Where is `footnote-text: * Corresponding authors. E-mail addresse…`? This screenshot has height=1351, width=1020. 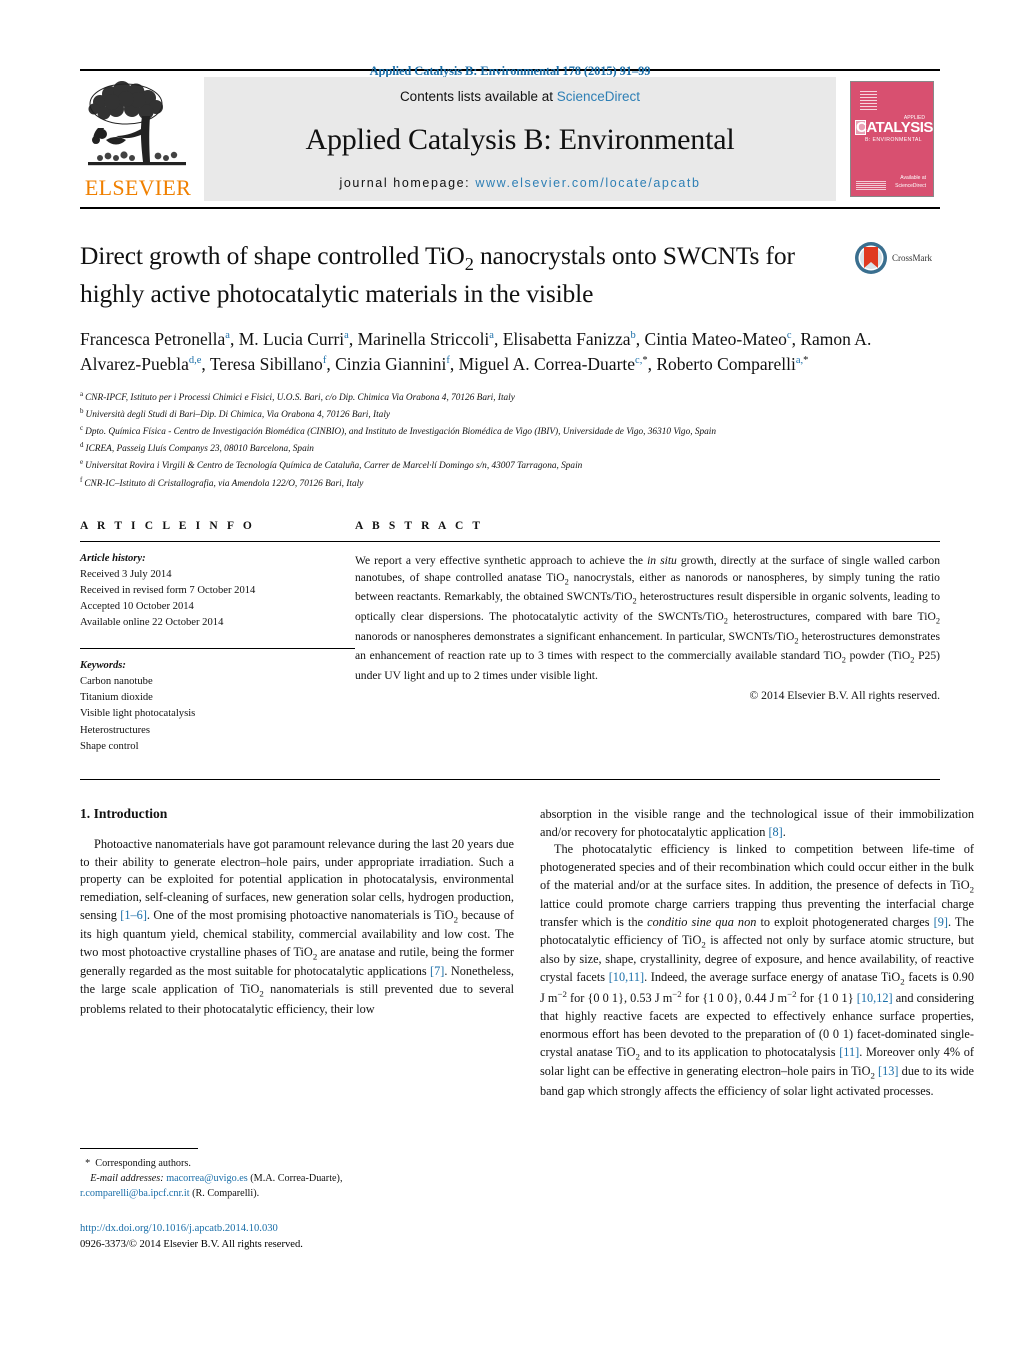
footnote-text: * Corresponding authors. E-mail addresse… is located at coordinates (297, 1178).